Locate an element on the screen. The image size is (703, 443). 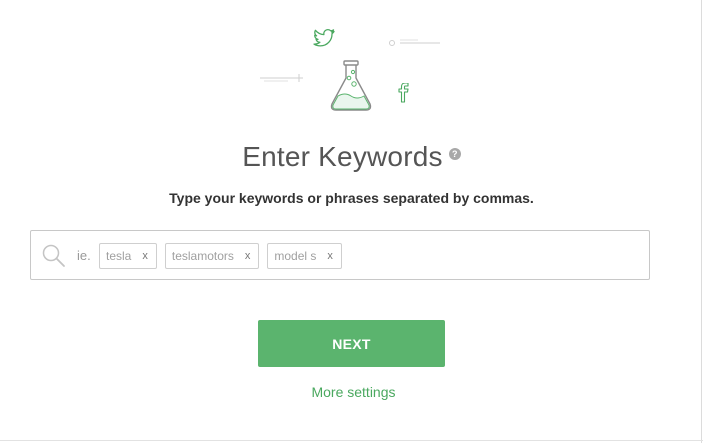
keyword-tags: tesla x teslamotors x model s x is located at coordinates (254, 256).